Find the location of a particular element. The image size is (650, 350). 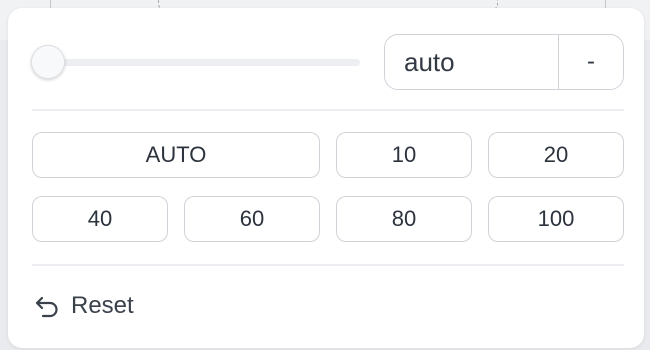

preset-80-button: 80 is located at coordinates (404, 219).